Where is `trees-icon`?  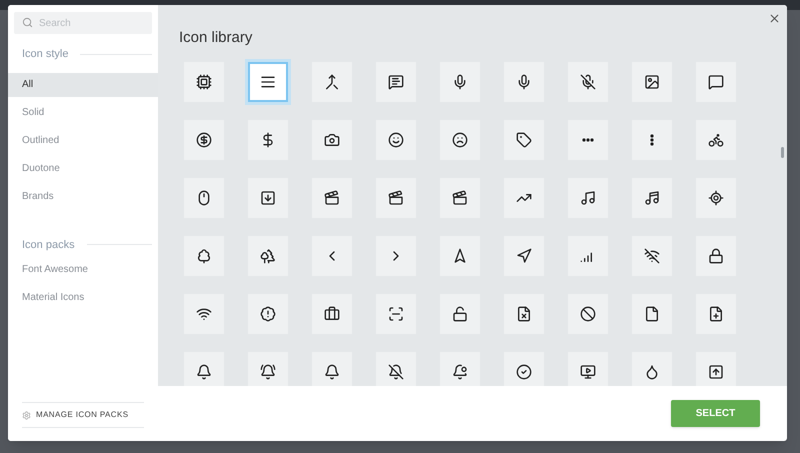
trees-icon is located at coordinates (268, 256).